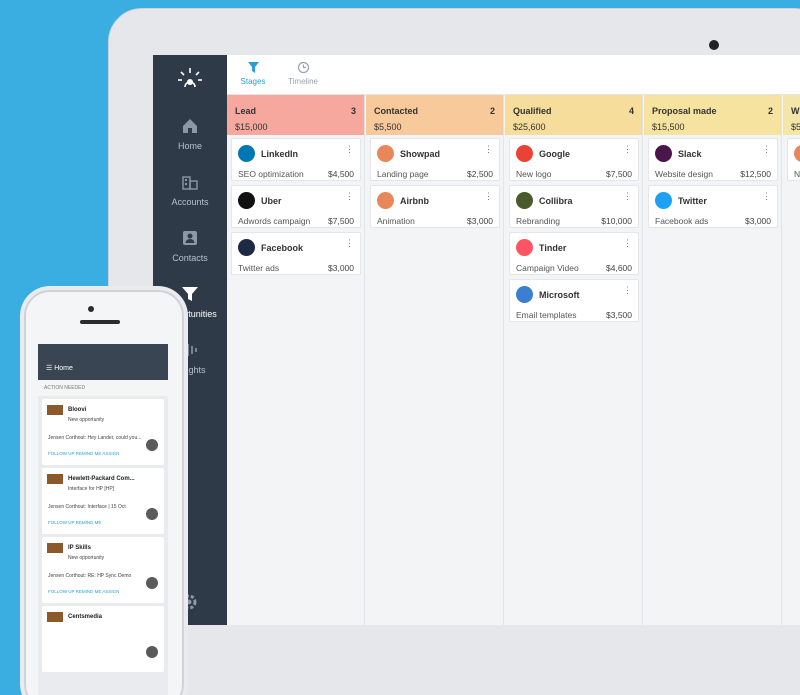 This screenshot has height=695, width=800. What do you see at coordinates (103, 369) in the screenshot?
I see `phone-header: ☰ Home` at bounding box center [103, 369].